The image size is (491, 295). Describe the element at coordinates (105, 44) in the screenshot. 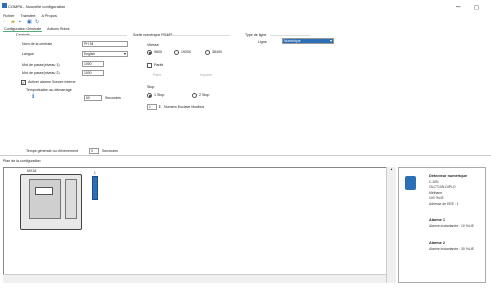

I see `nom-input: PH 34` at that location.